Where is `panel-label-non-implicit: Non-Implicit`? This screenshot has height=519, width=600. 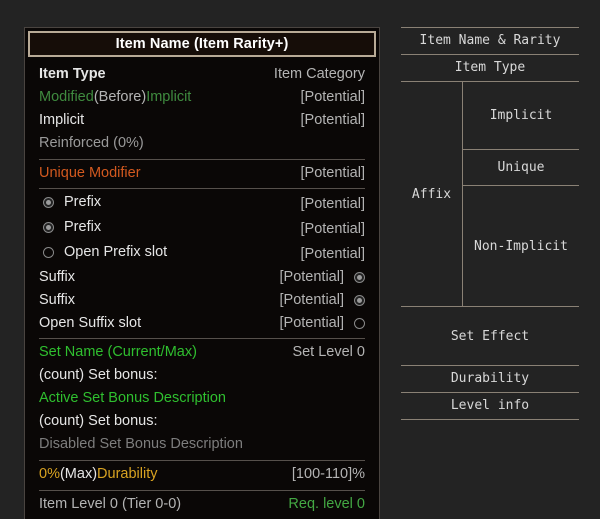 panel-label-non-implicit: Non-Implicit is located at coordinates (521, 246).